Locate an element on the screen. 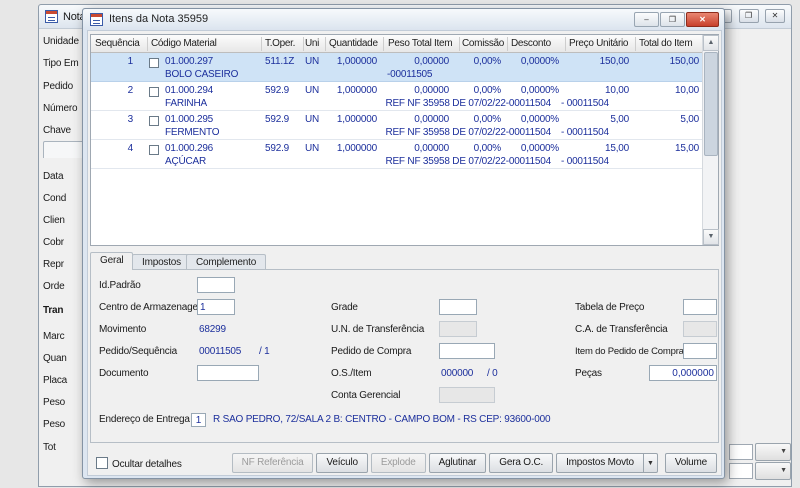 This screenshot has width=800, height=488. aglutinar-button: Aglutinar is located at coordinates (457, 463).